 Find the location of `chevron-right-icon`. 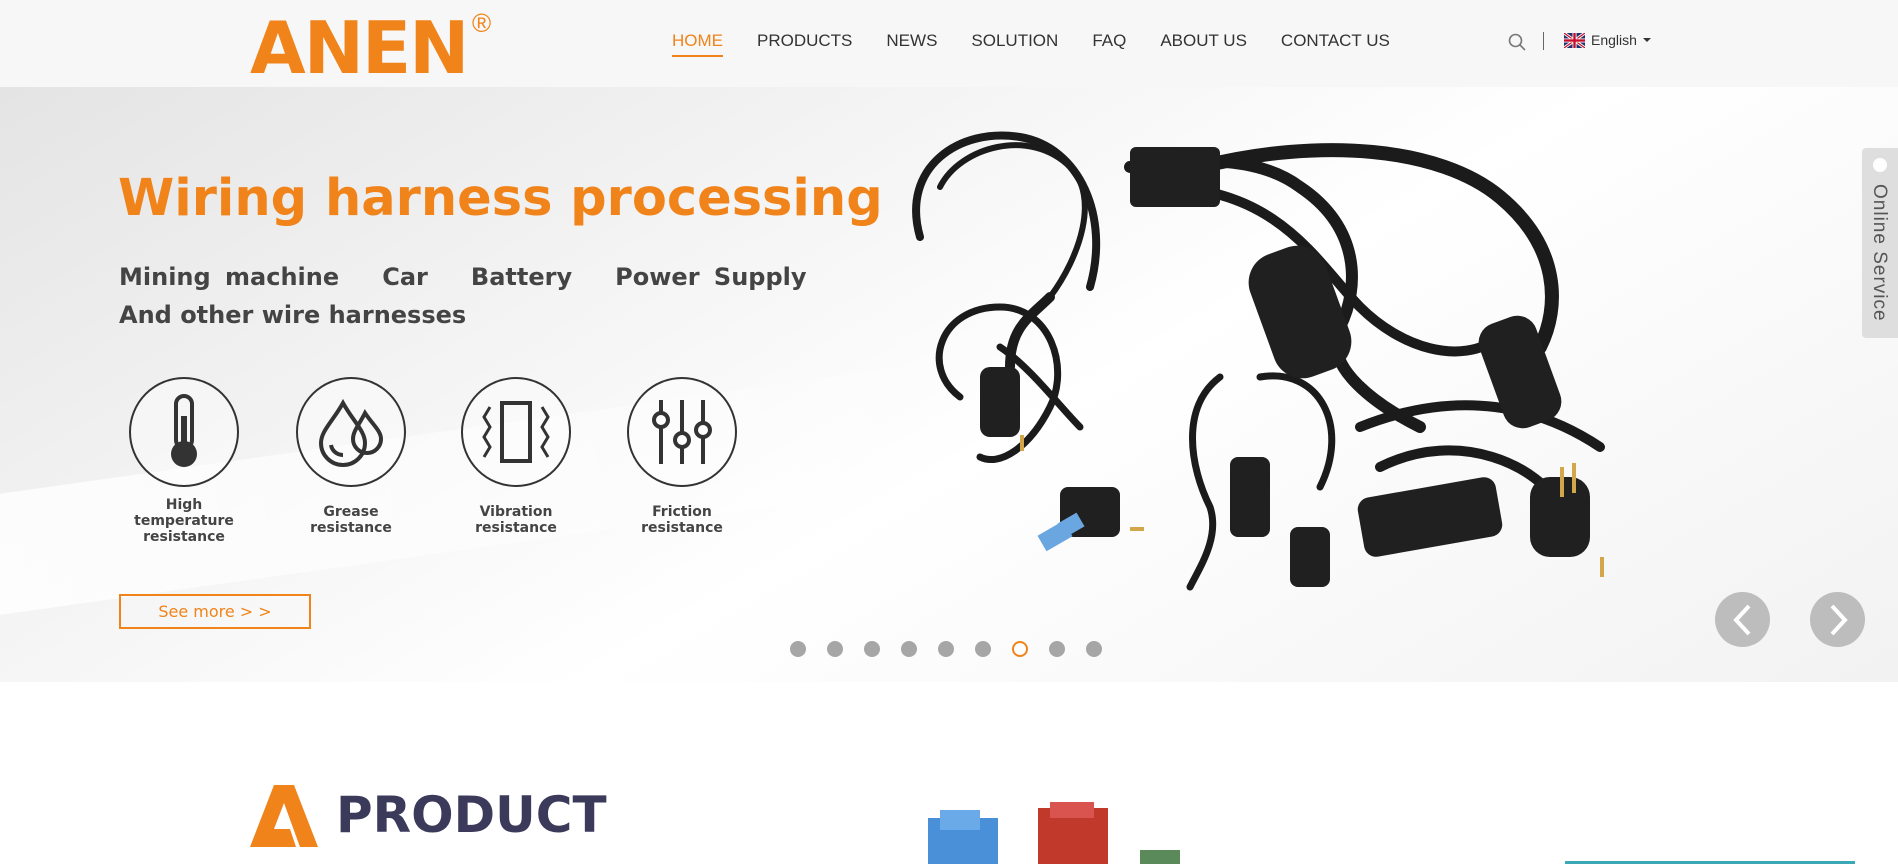

chevron-right-icon is located at coordinates (1839, 619).